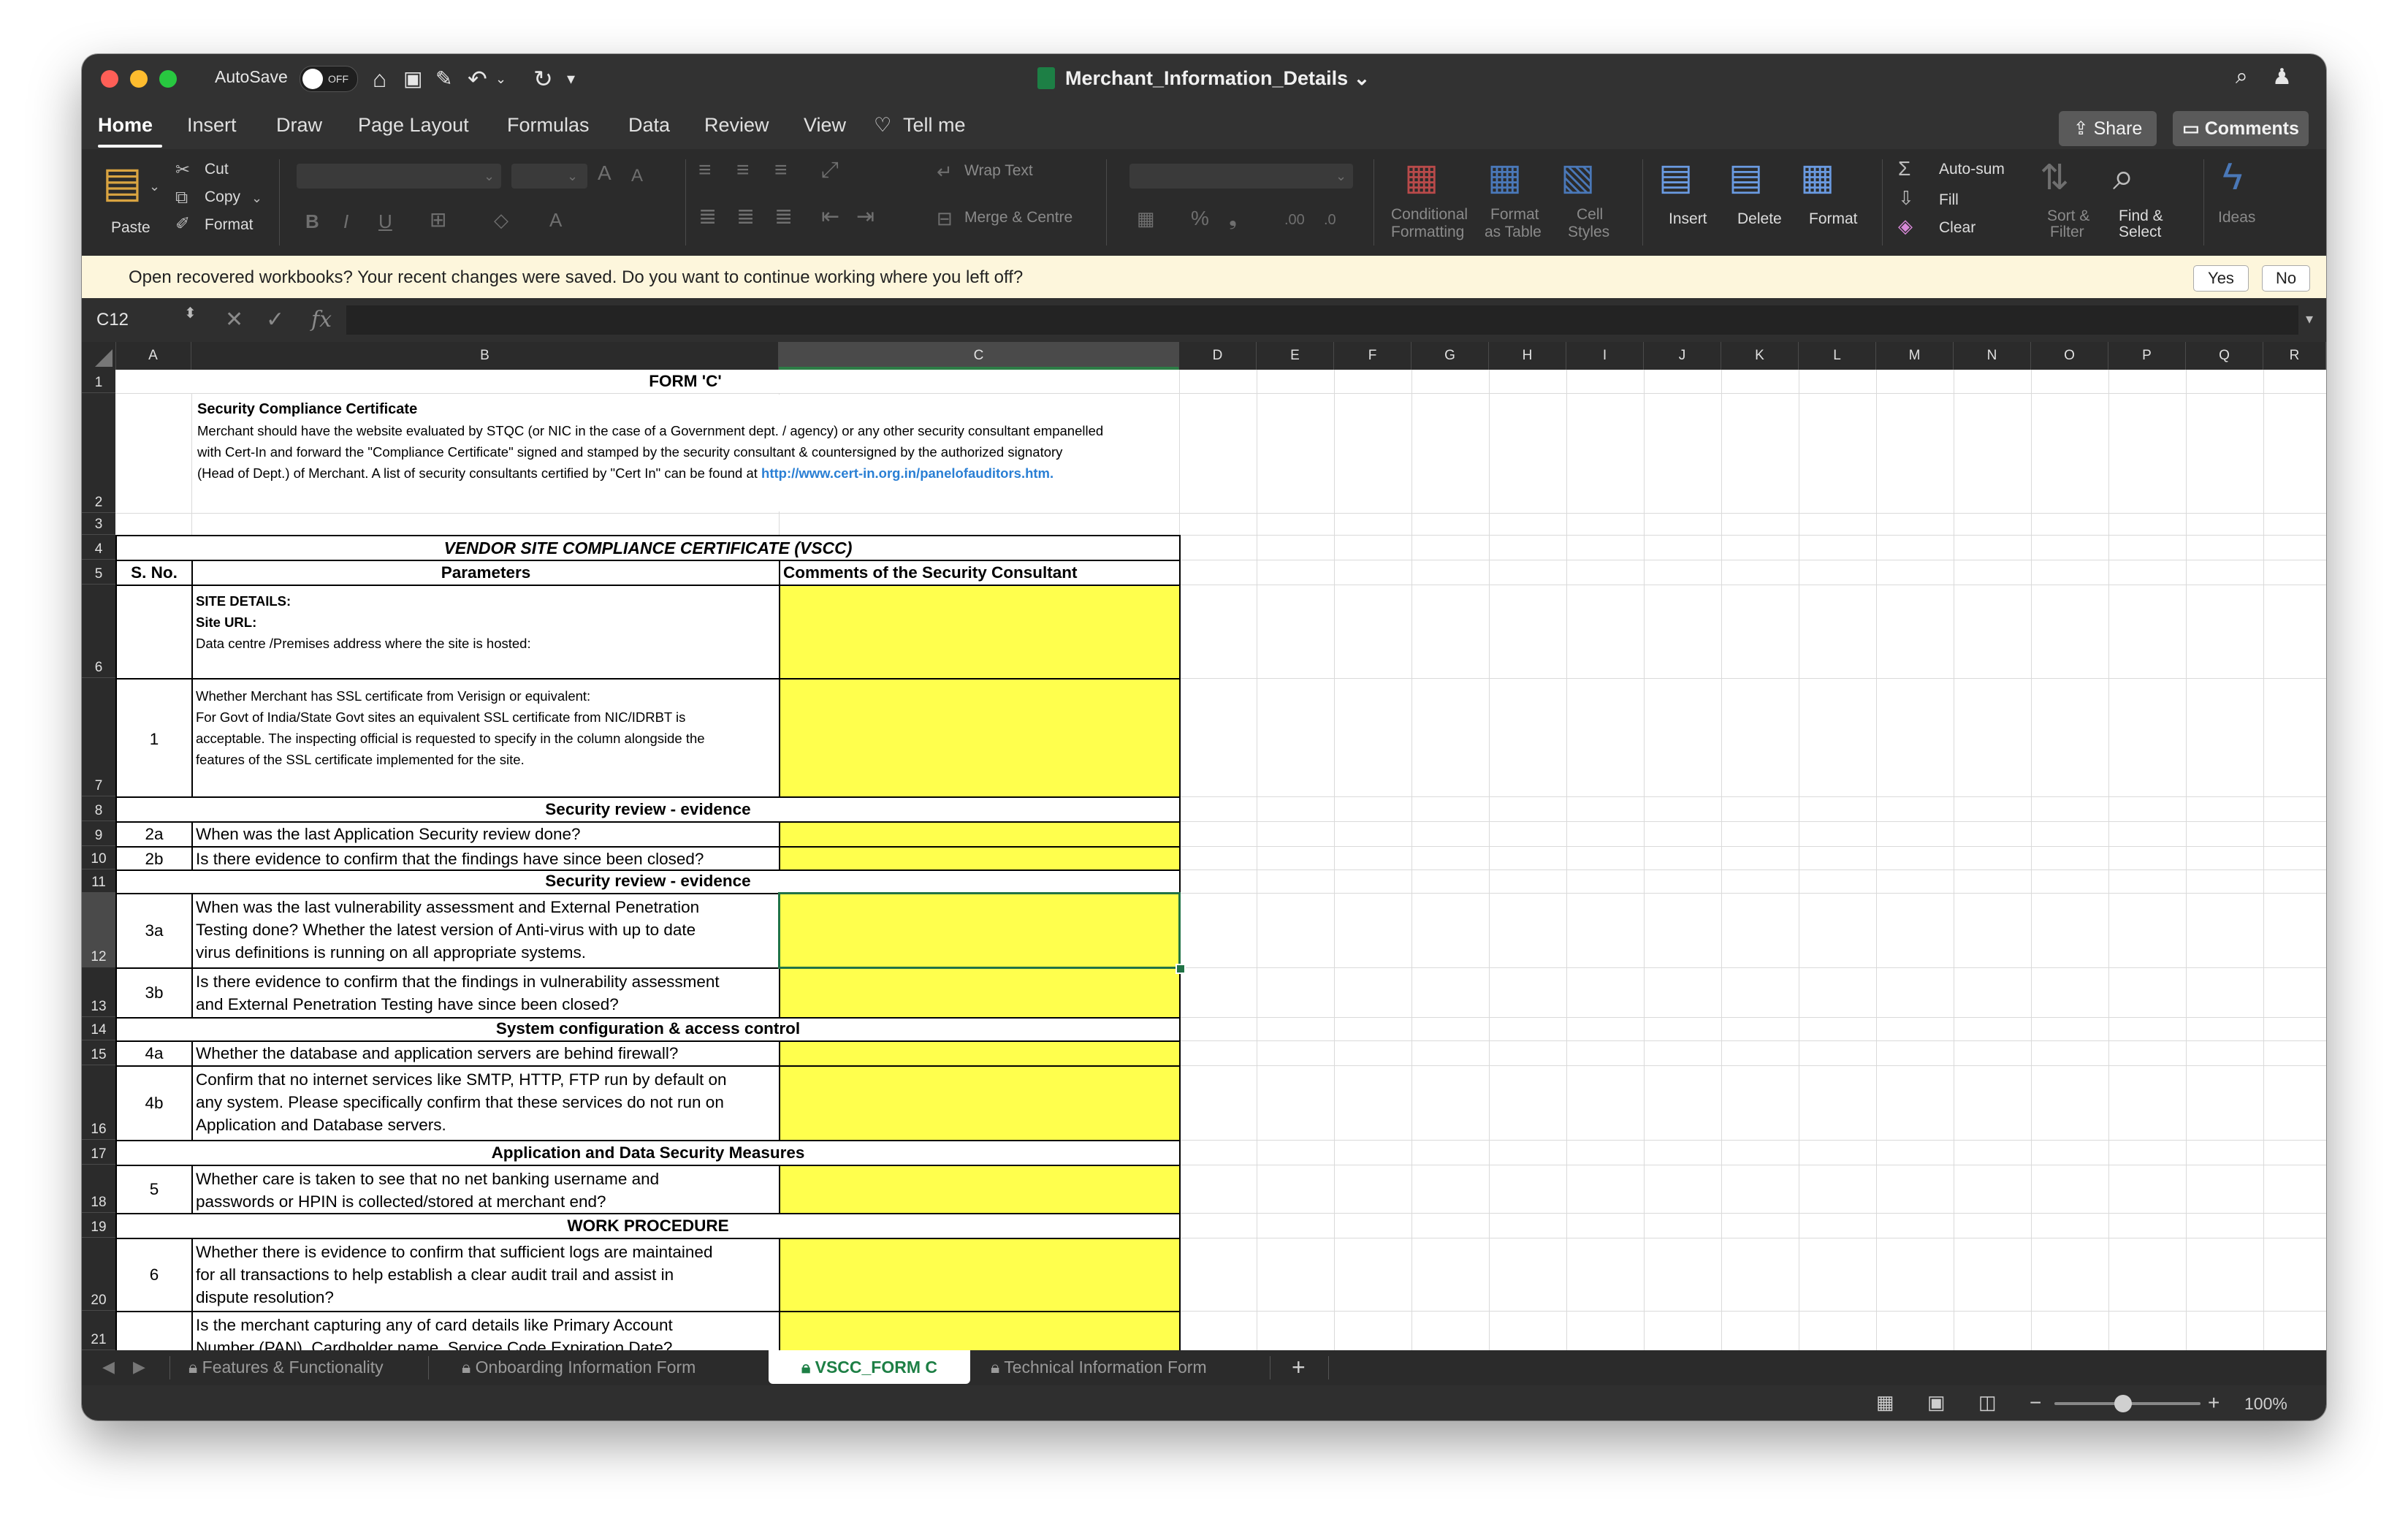 The height and width of the screenshot is (1530, 2408). I want to click on comment-cell-row18, so click(980, 1189).